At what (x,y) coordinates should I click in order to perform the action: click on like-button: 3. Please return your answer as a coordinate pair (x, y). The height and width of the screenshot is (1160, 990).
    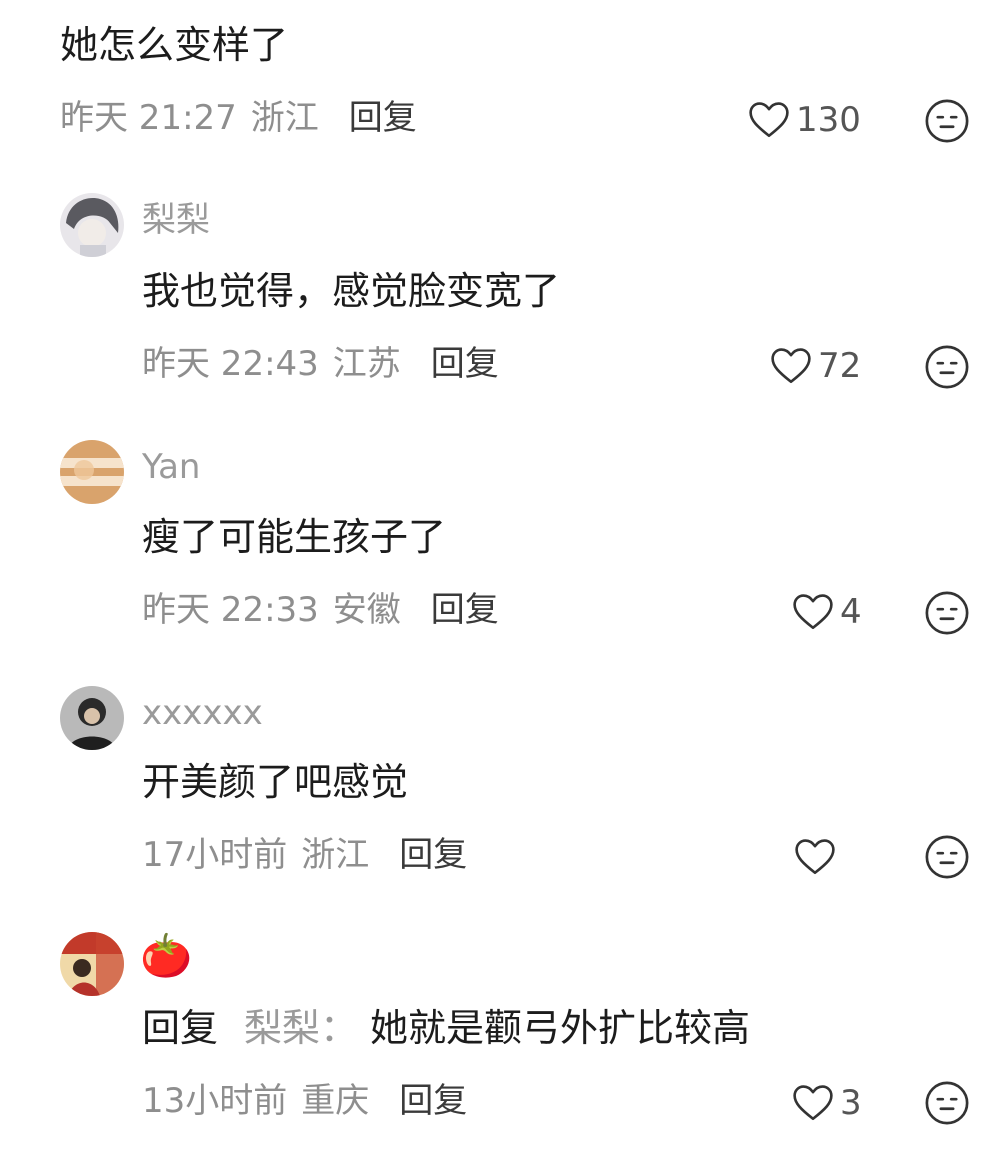
    Looking at the image, I should click on (827, 1103).